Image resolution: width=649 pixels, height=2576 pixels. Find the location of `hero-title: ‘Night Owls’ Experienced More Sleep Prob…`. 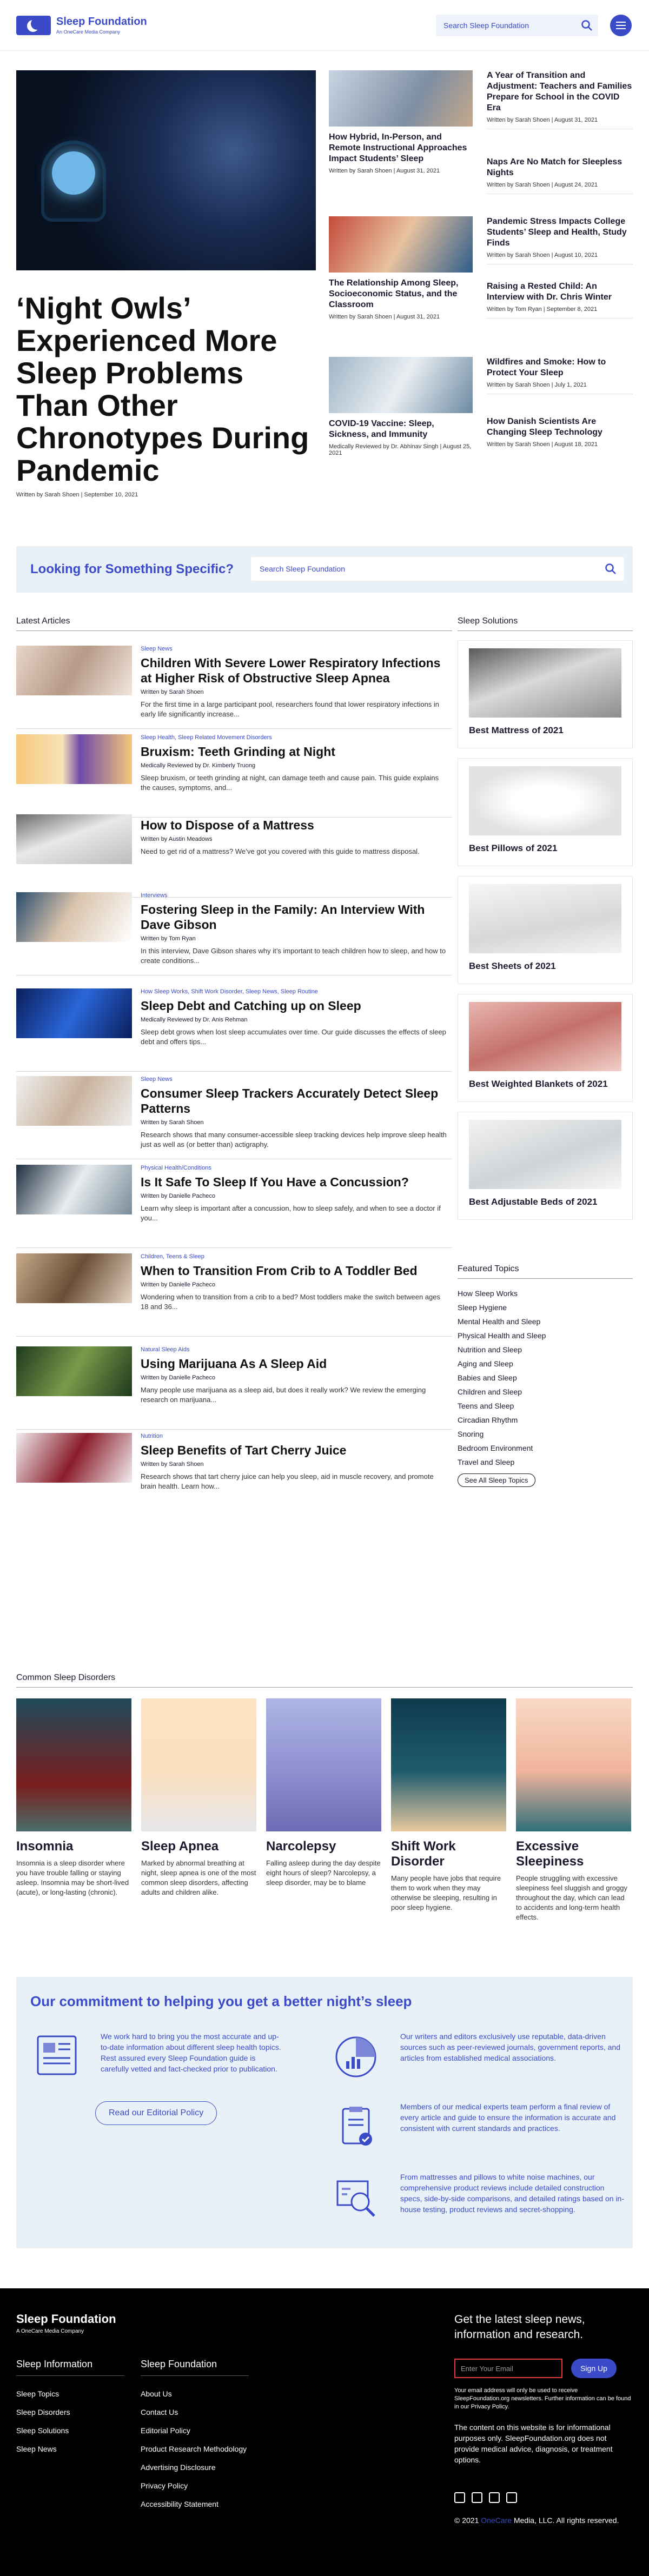

hero-title: ‘Night Owls’ Experienced More Sleep Prob… is located at coordinates (168, 389).